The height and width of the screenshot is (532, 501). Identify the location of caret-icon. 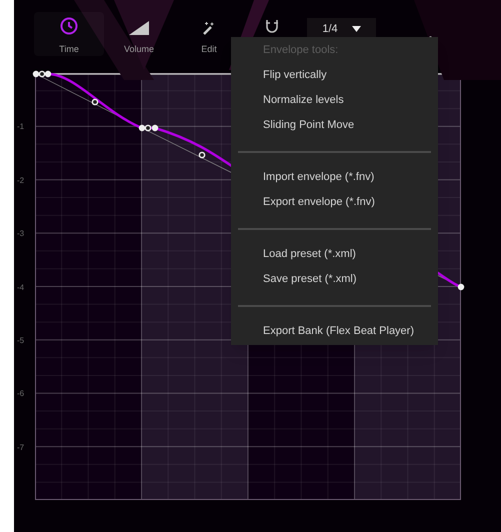
(356, 29).